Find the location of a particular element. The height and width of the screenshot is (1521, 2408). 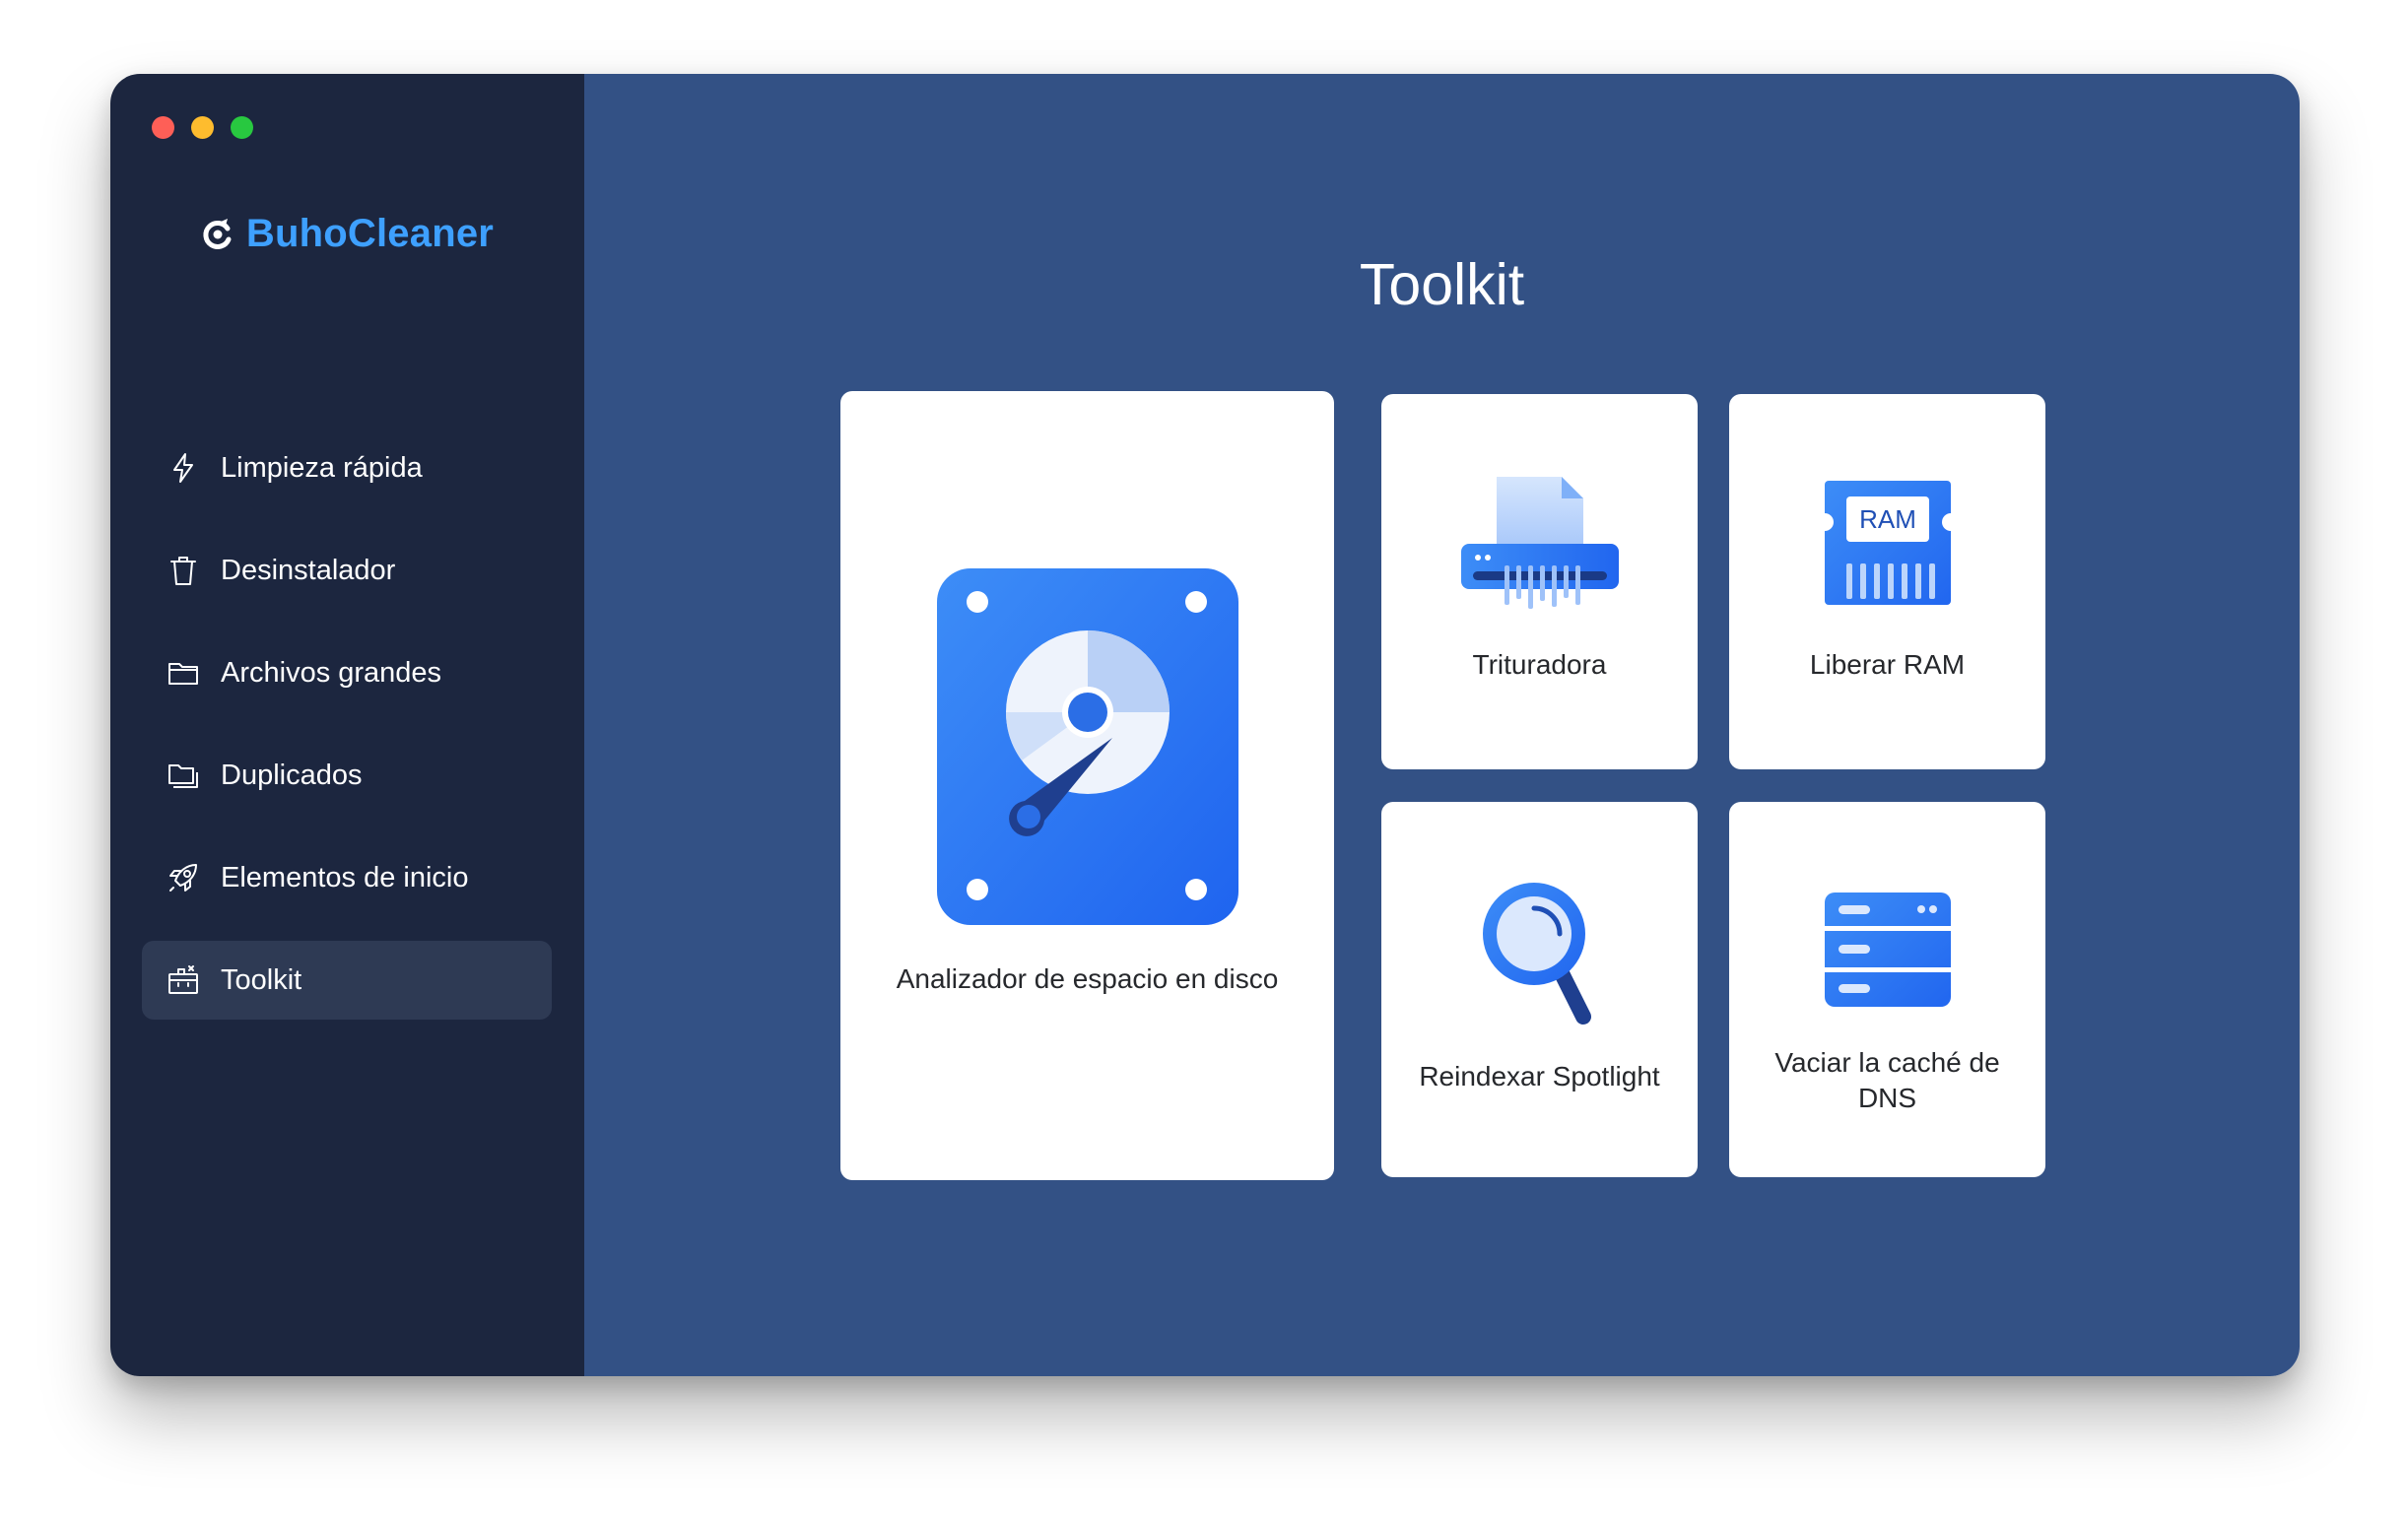

minimize-window-button is located at coordinates (202, 127).